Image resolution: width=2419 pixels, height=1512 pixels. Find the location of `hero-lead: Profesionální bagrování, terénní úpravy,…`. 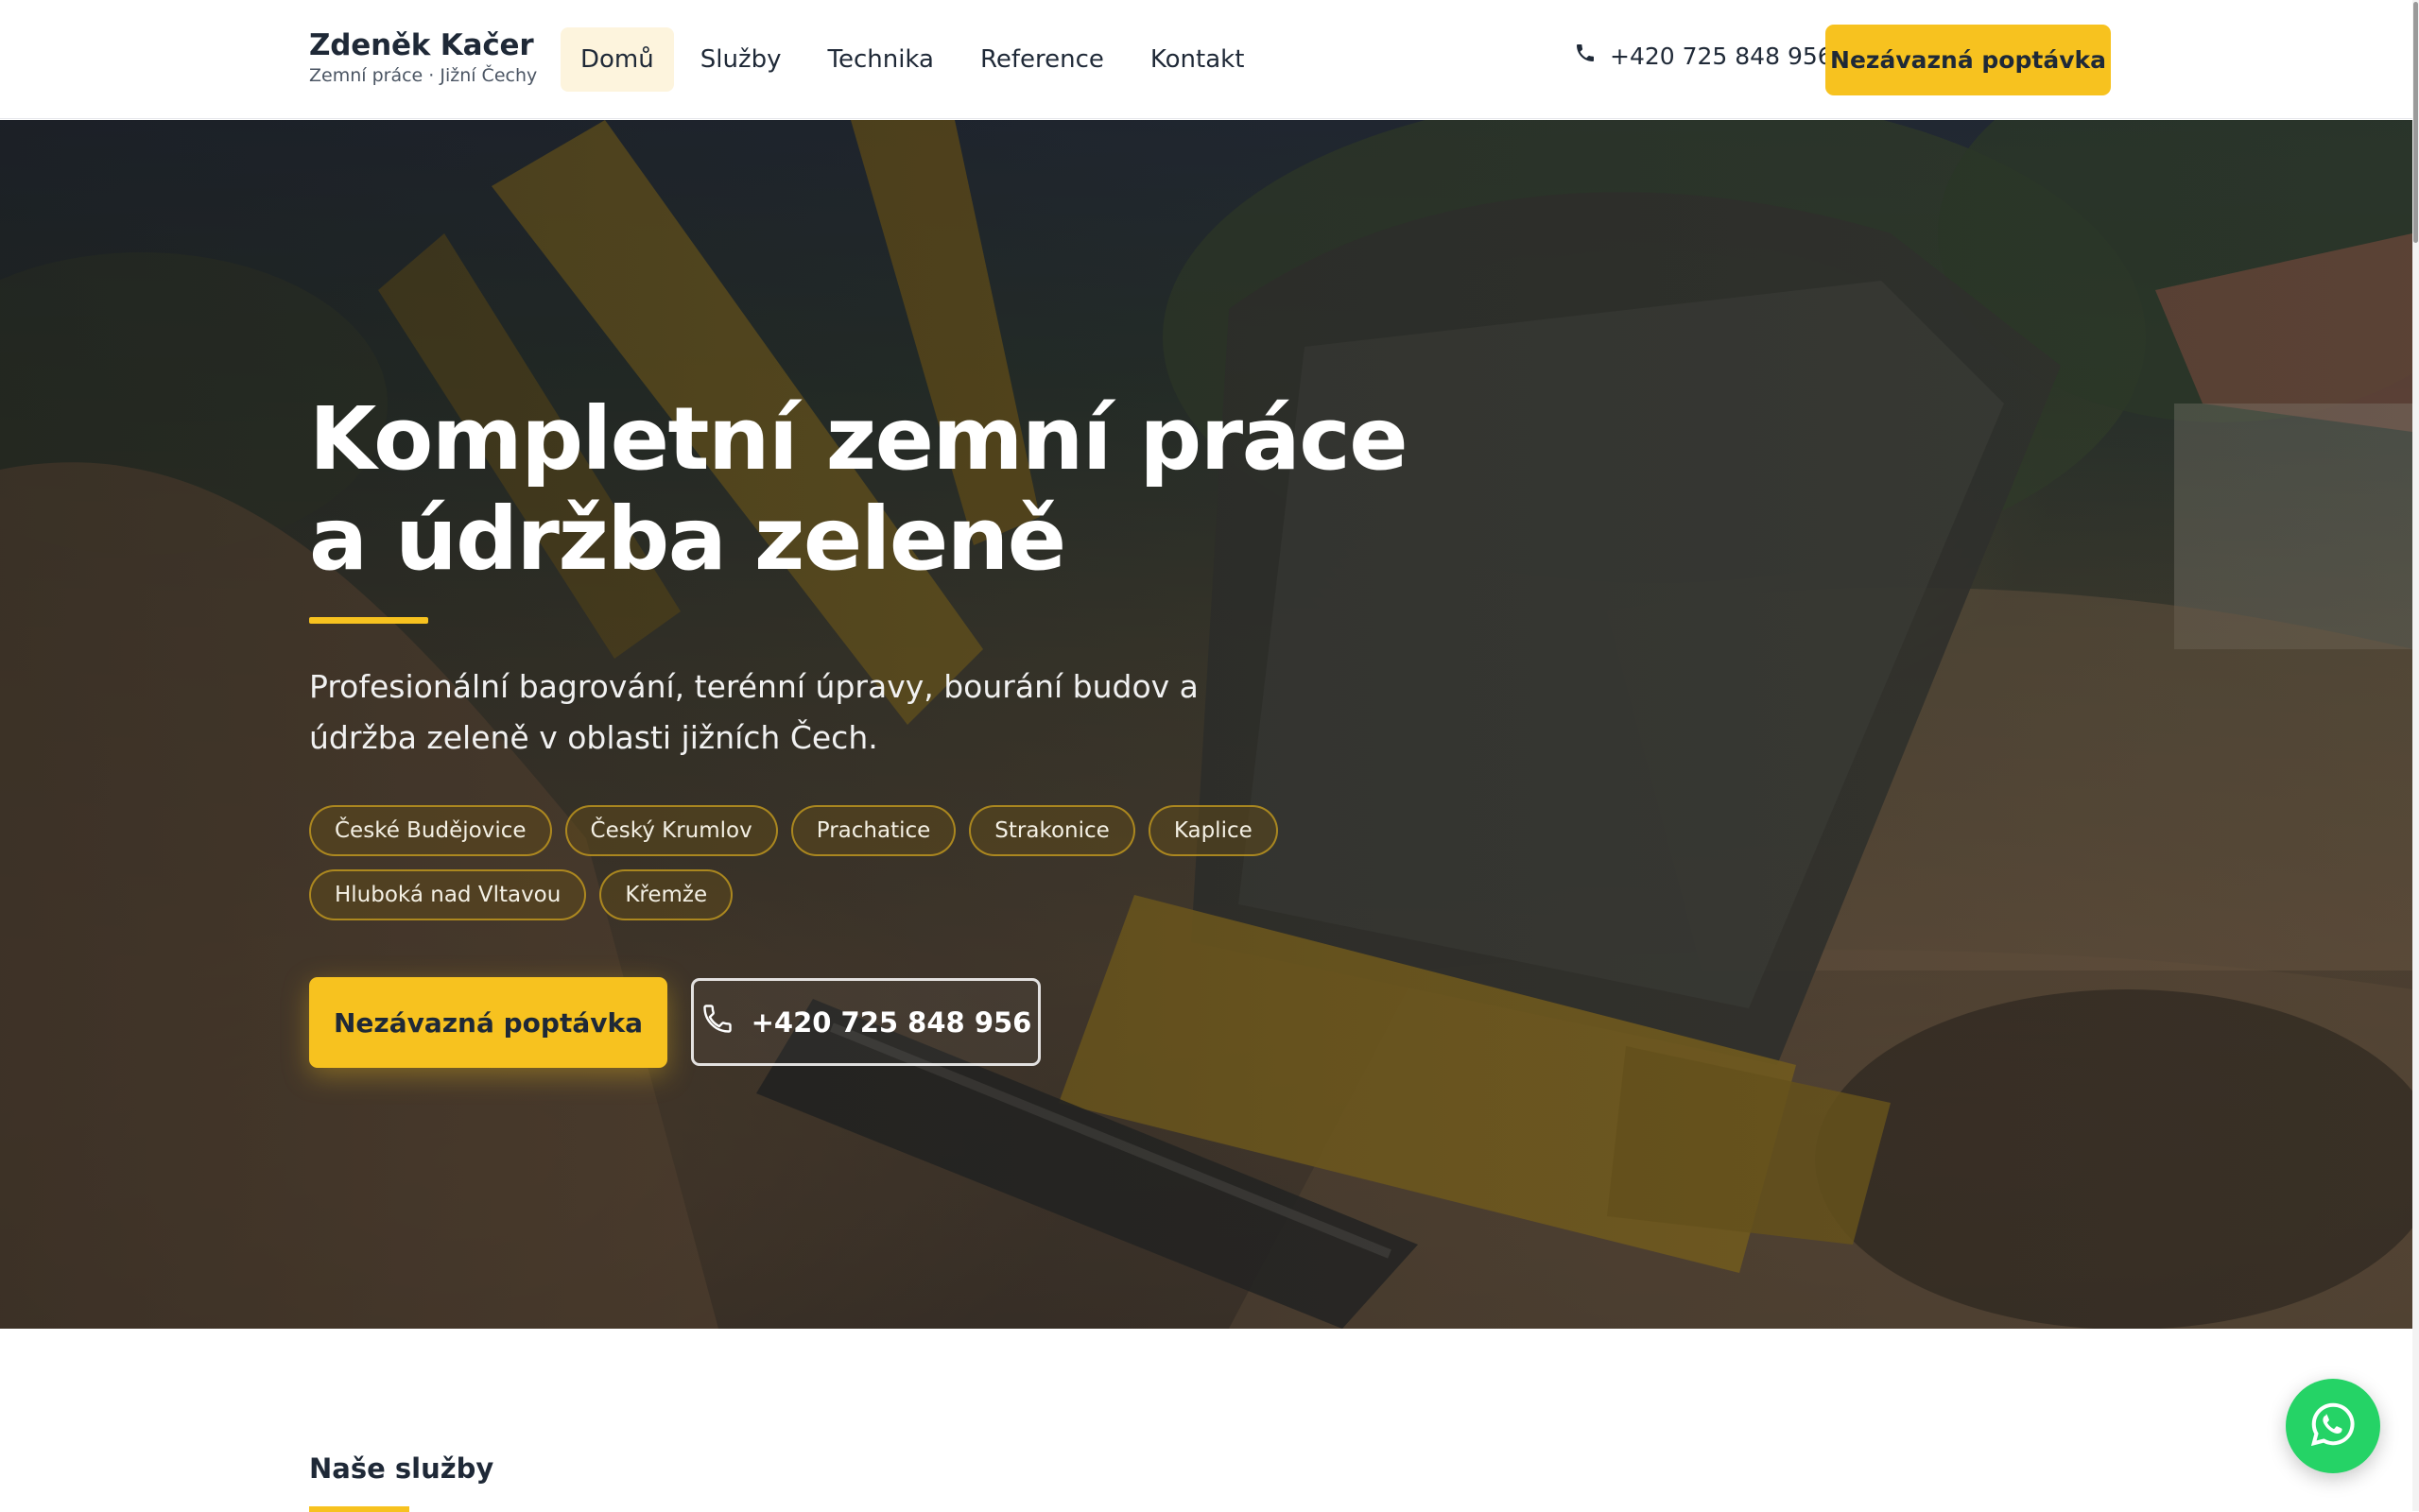

hero-lead: Profesionální bagrování, terénní úpravy,… is located at coordinates (754, 712).